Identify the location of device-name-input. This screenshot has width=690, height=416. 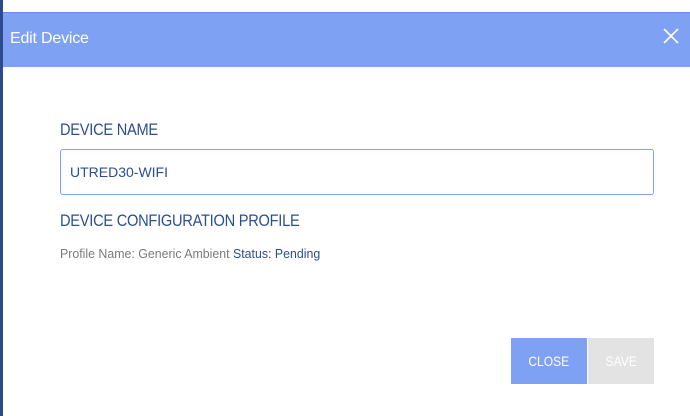
(357, 172).